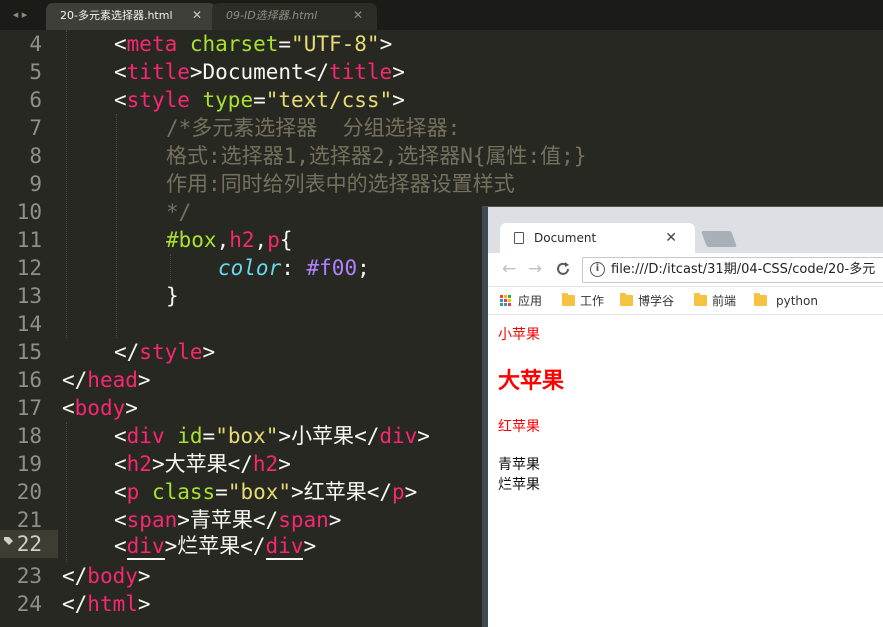  What do you see at coordinates (29, 380) in the screenshot?
I see `line-number: 16` at bounding box center [29, 380].